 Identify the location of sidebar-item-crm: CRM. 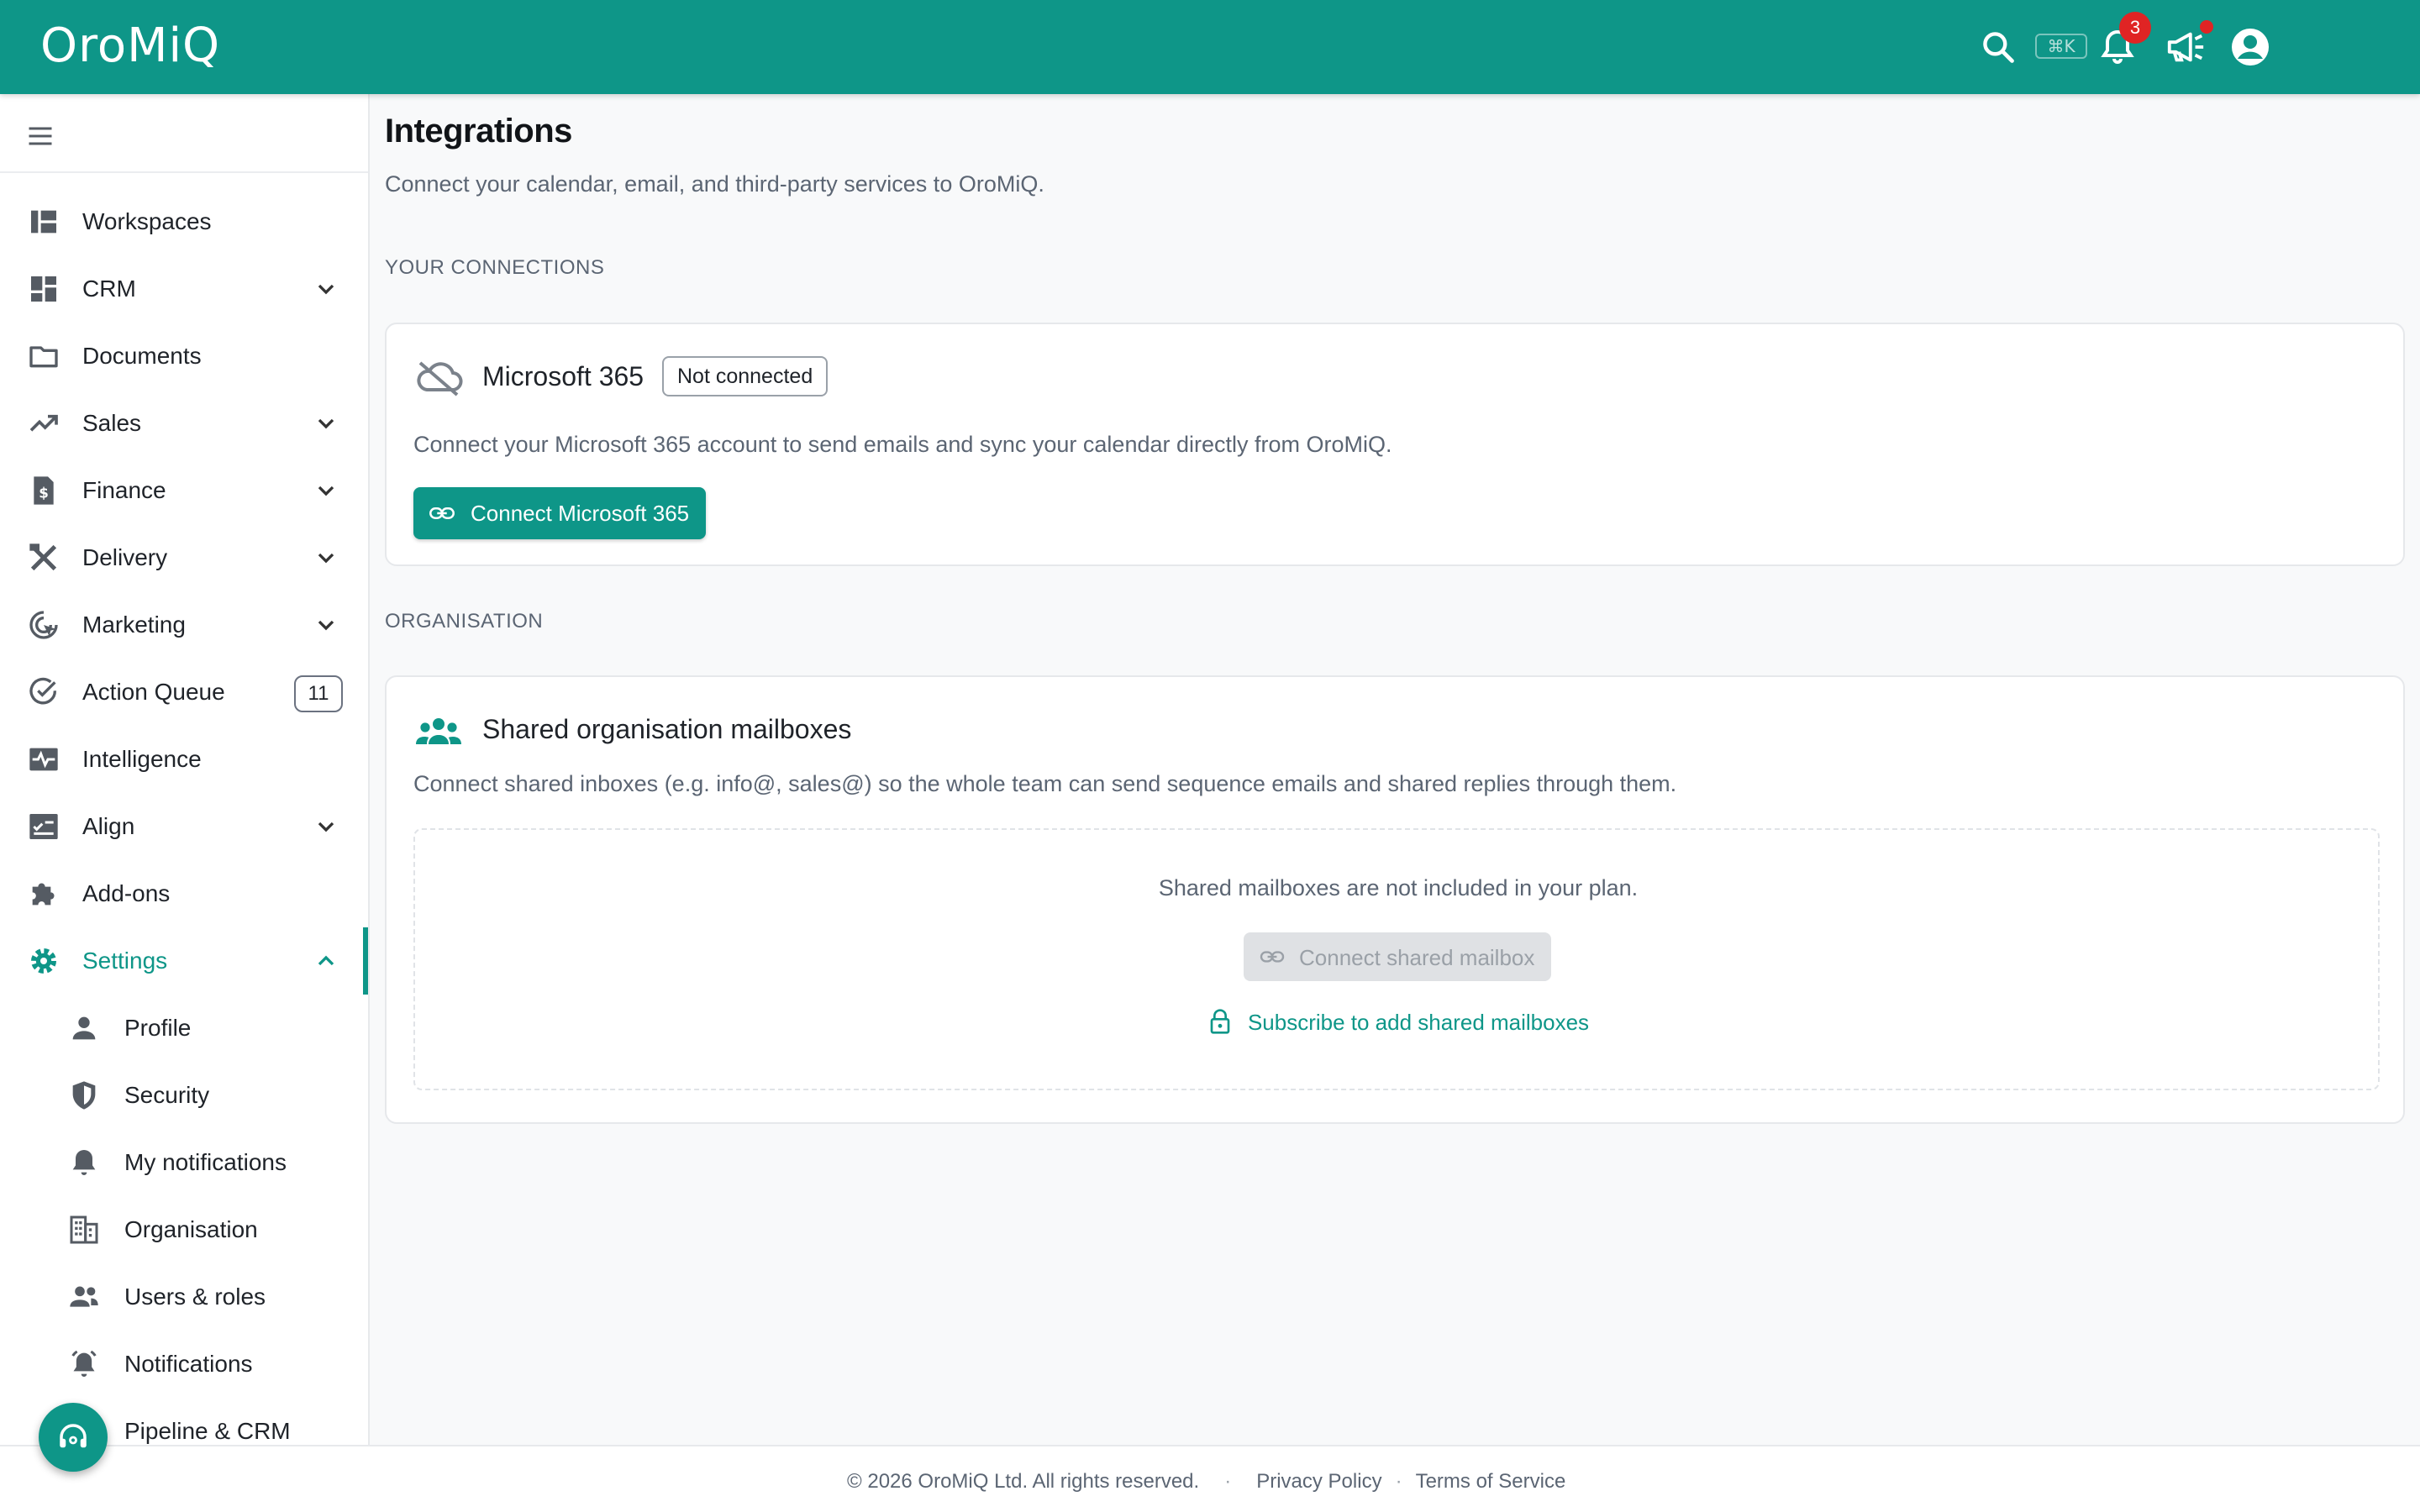
(184, 289).